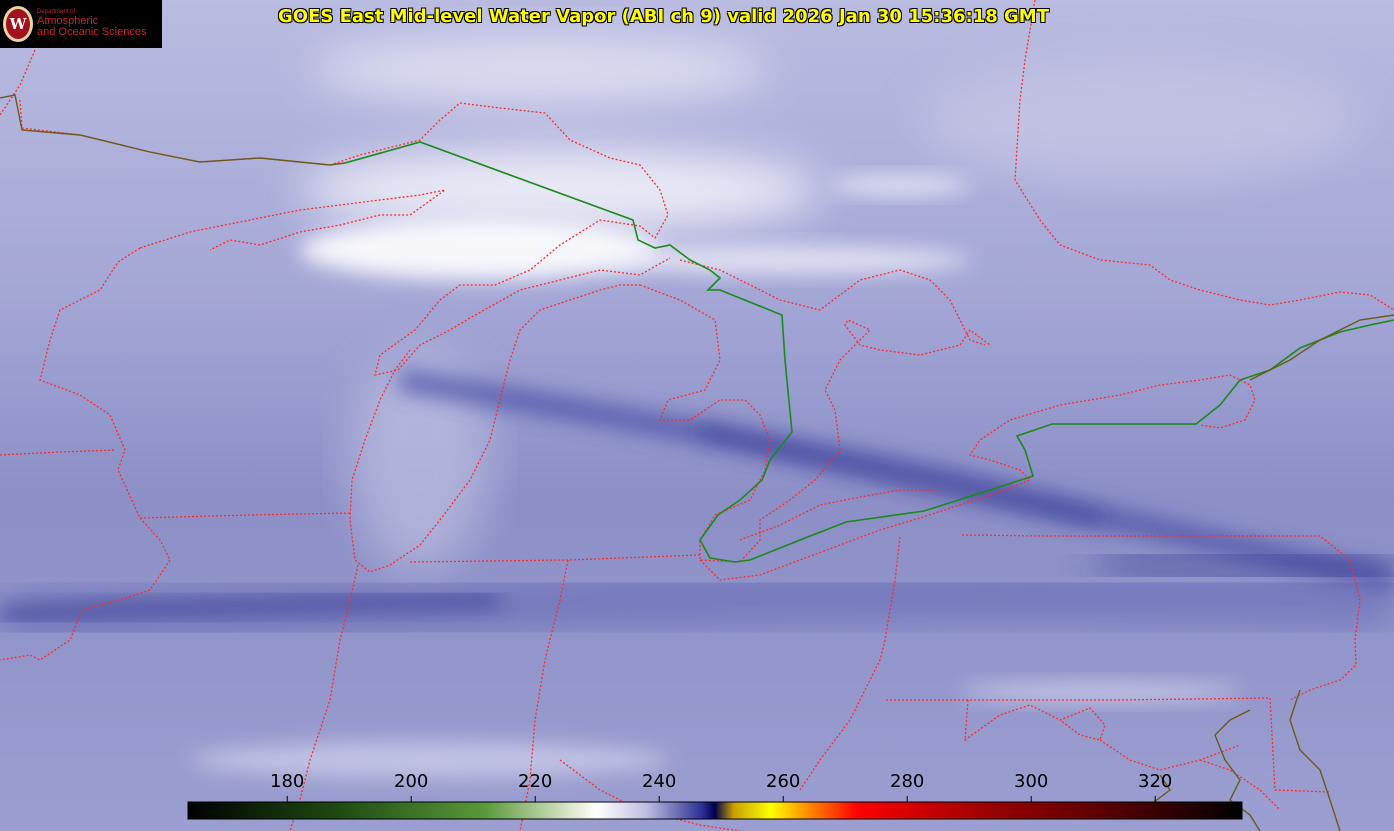  What do you see at coordinates (287, 781) in the screenshot?
I see `colorbar-tick-label: 180` at bounding box center [287, 781].